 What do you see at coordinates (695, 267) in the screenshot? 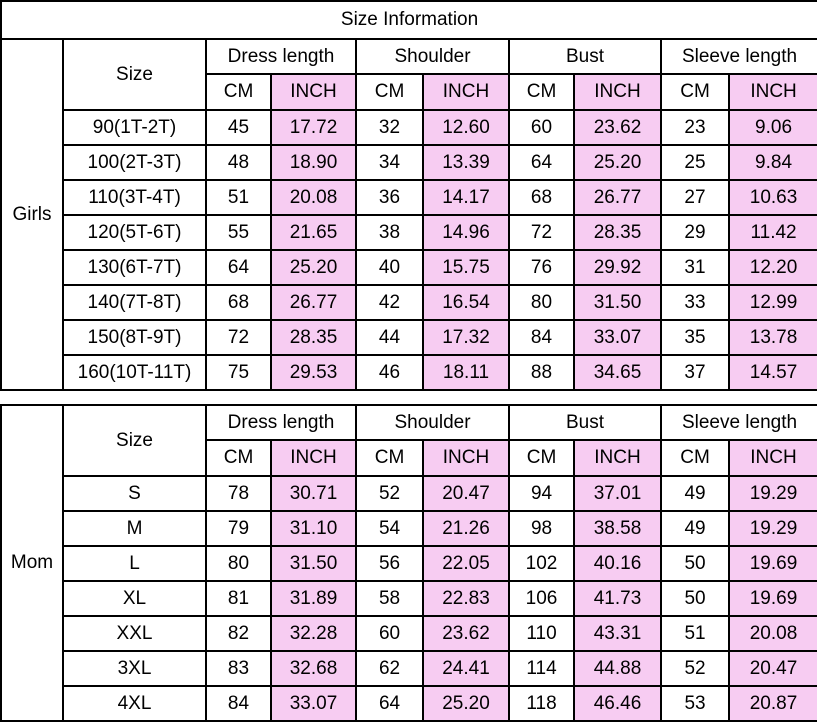
I see `cell-sleeve-cm: 31` at bounding box center [695, 267].